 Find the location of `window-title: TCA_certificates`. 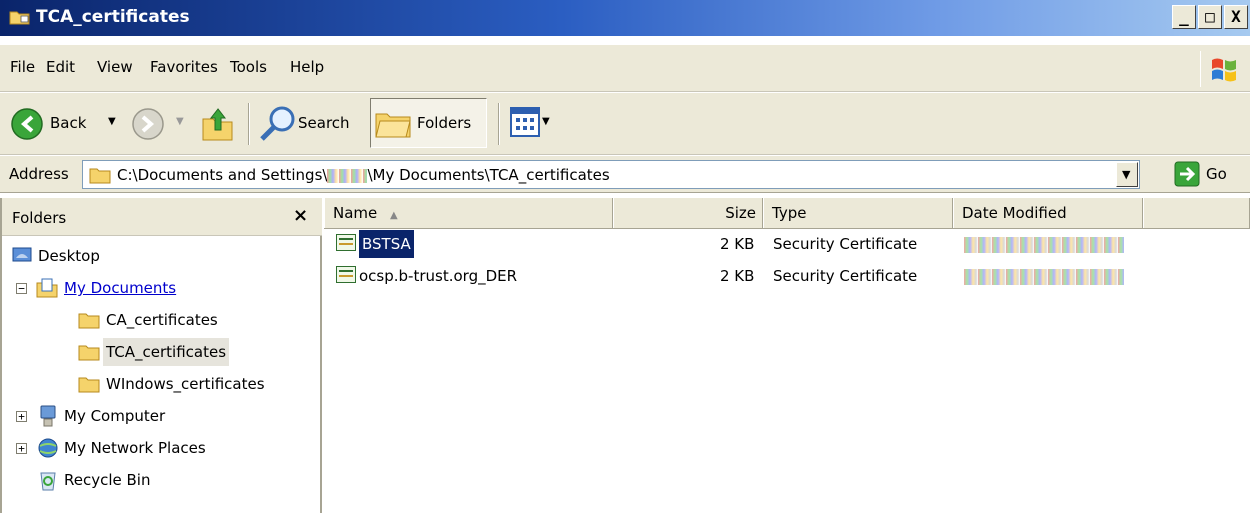

window-title: TCA_certificates is located at coordinates (113, 17).